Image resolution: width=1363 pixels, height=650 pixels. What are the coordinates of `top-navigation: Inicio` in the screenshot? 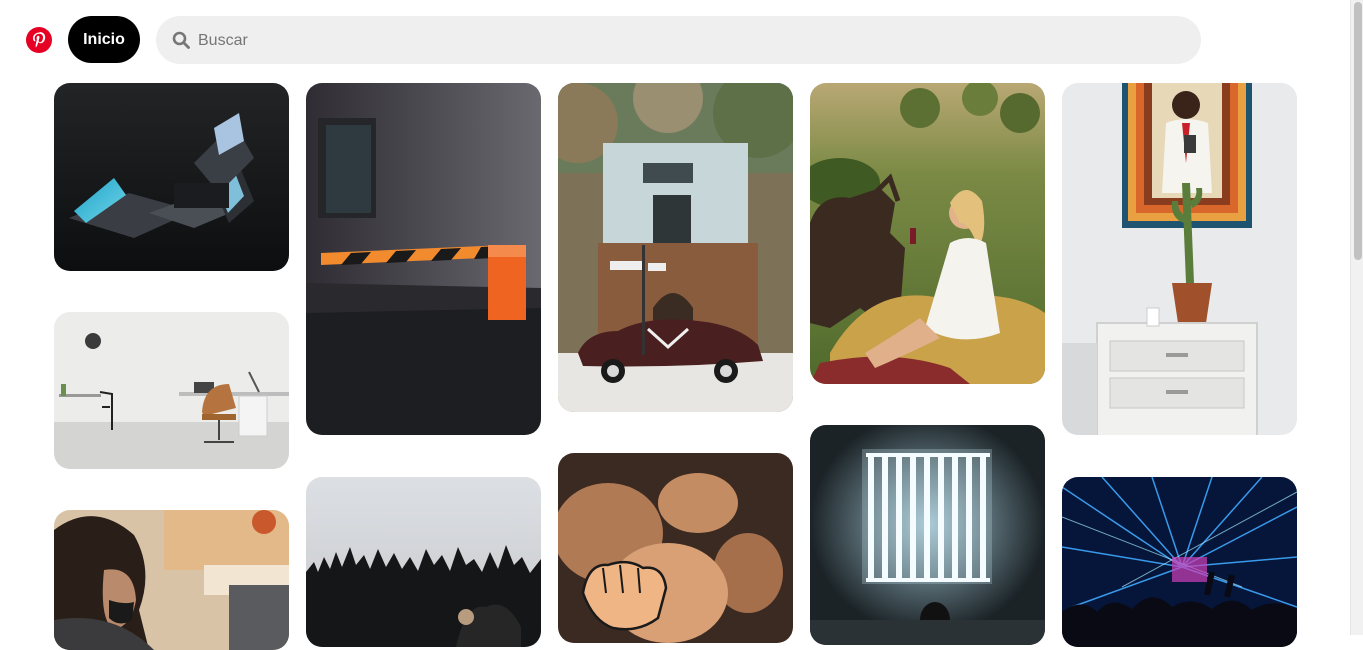 It's located at (675, 40).